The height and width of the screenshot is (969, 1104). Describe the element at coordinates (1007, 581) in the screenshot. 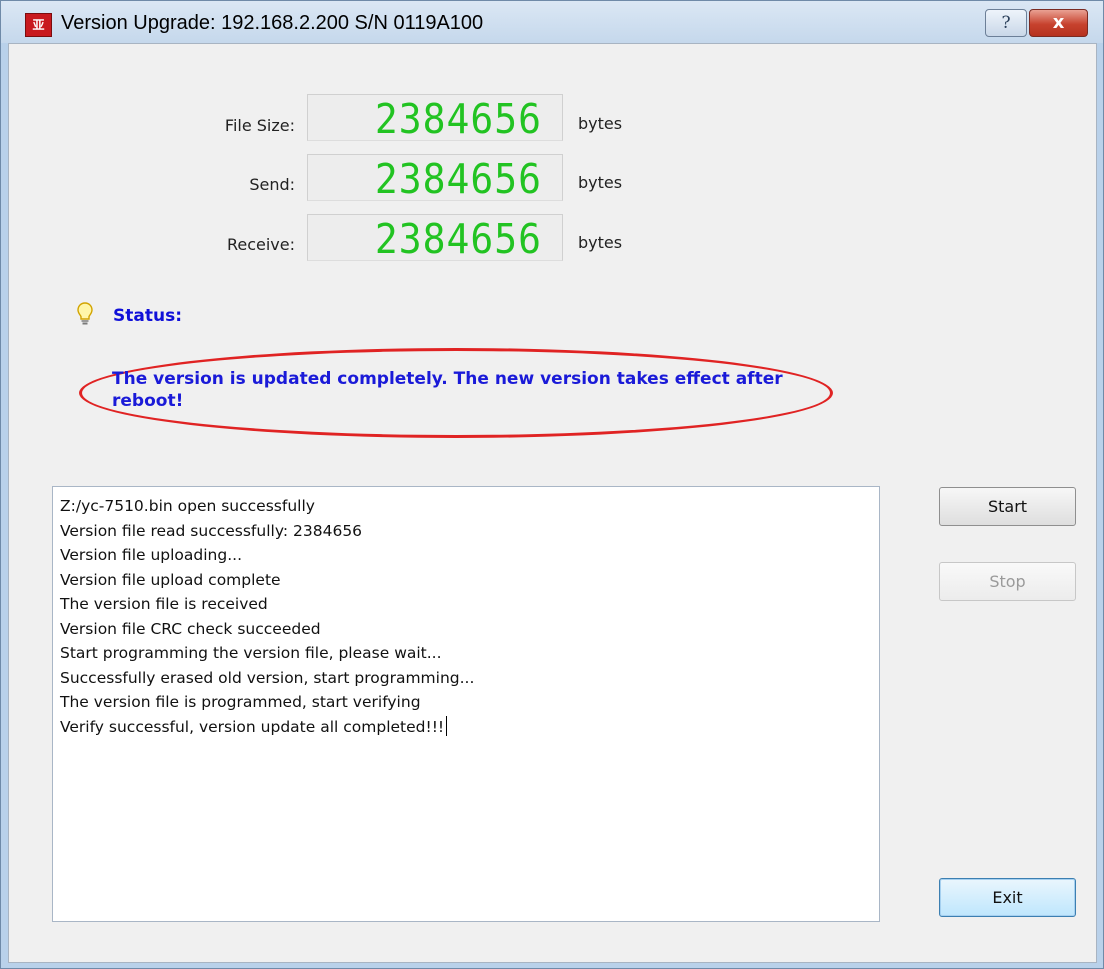

I see `stop-button: Stop` at that location.